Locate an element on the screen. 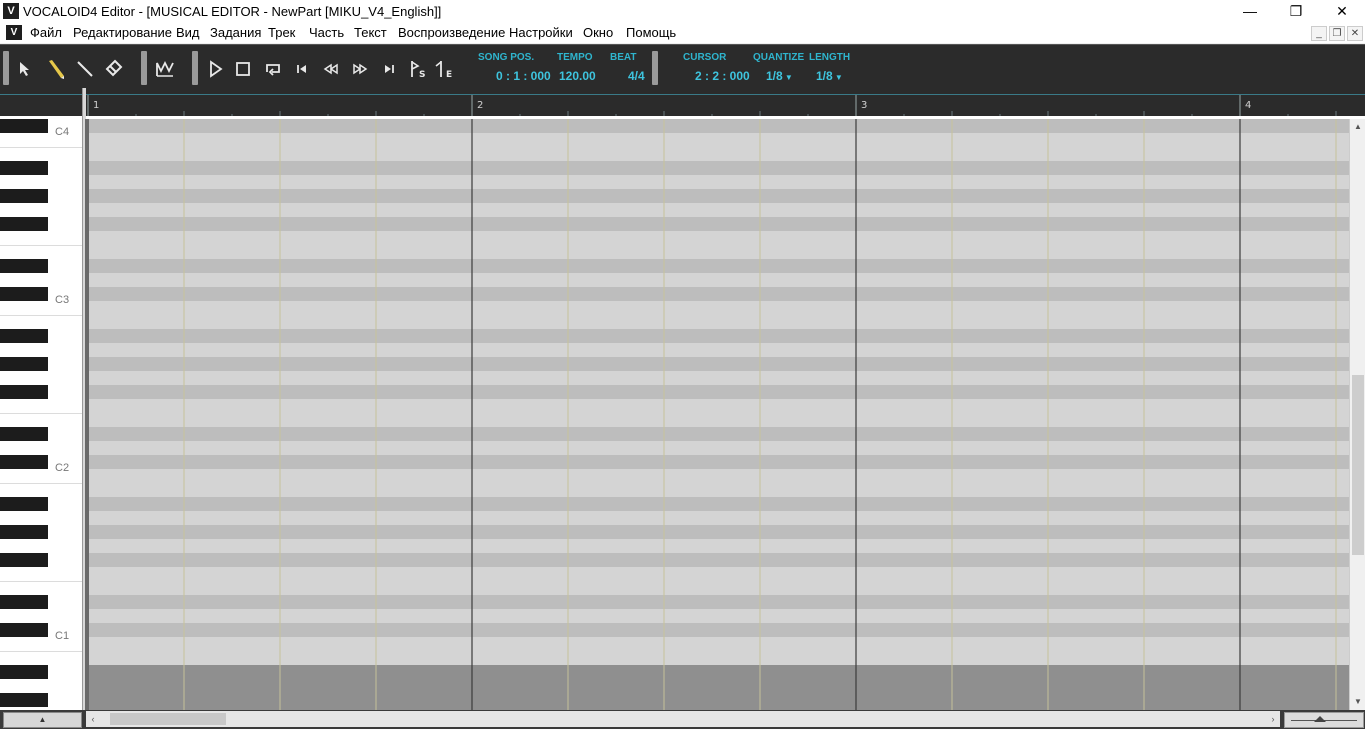 This screenshot has width=1365, height=729. mdi-minimize-button: _ is located at coordinates (1319, 33).